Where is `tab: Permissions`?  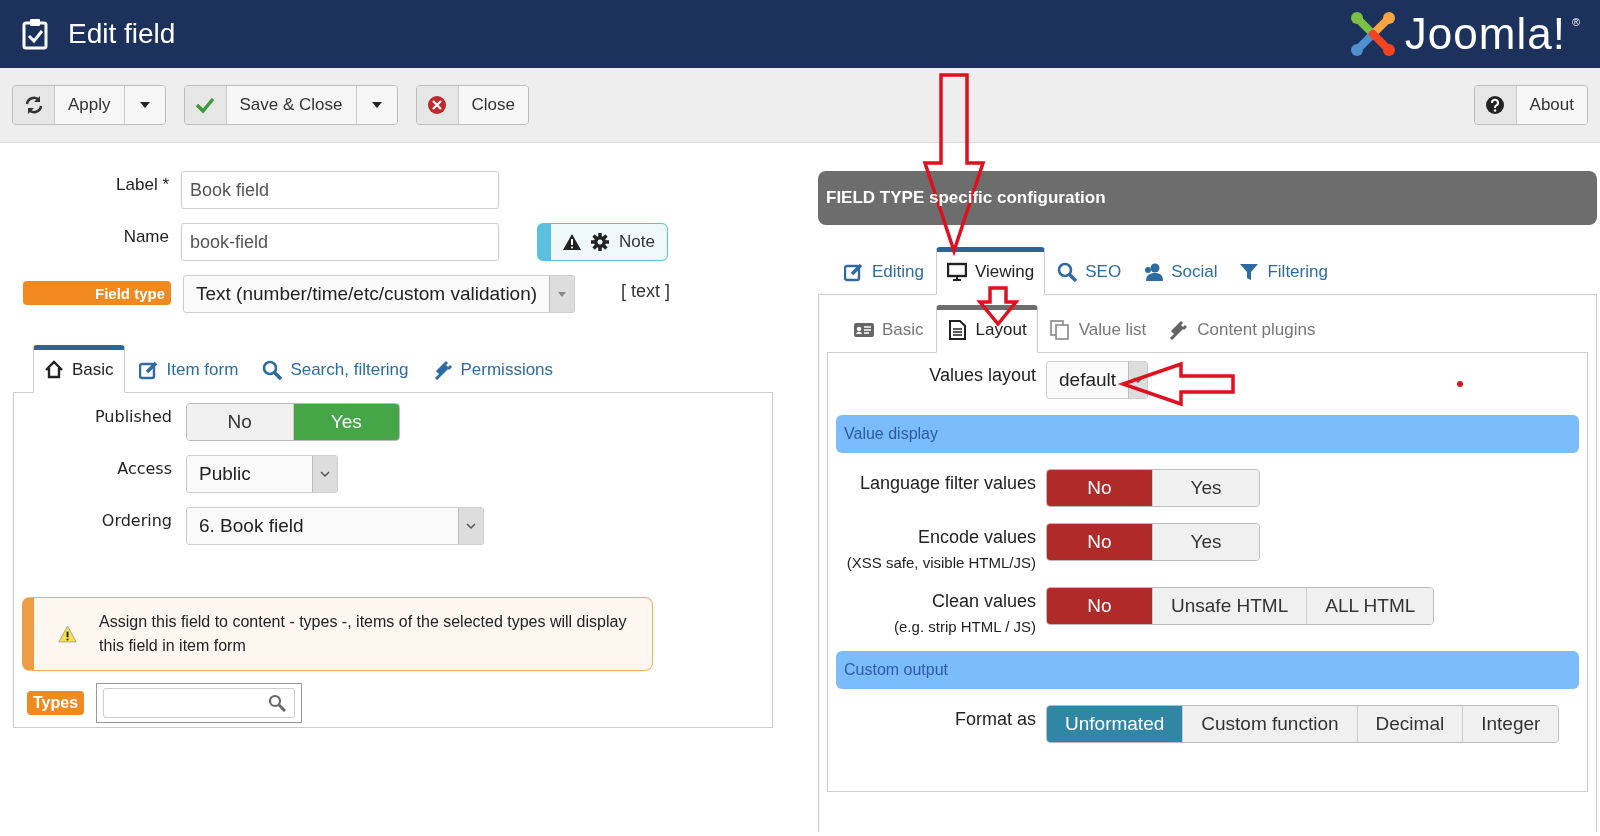 tab: Permissions is located at coordinates (493, 371).